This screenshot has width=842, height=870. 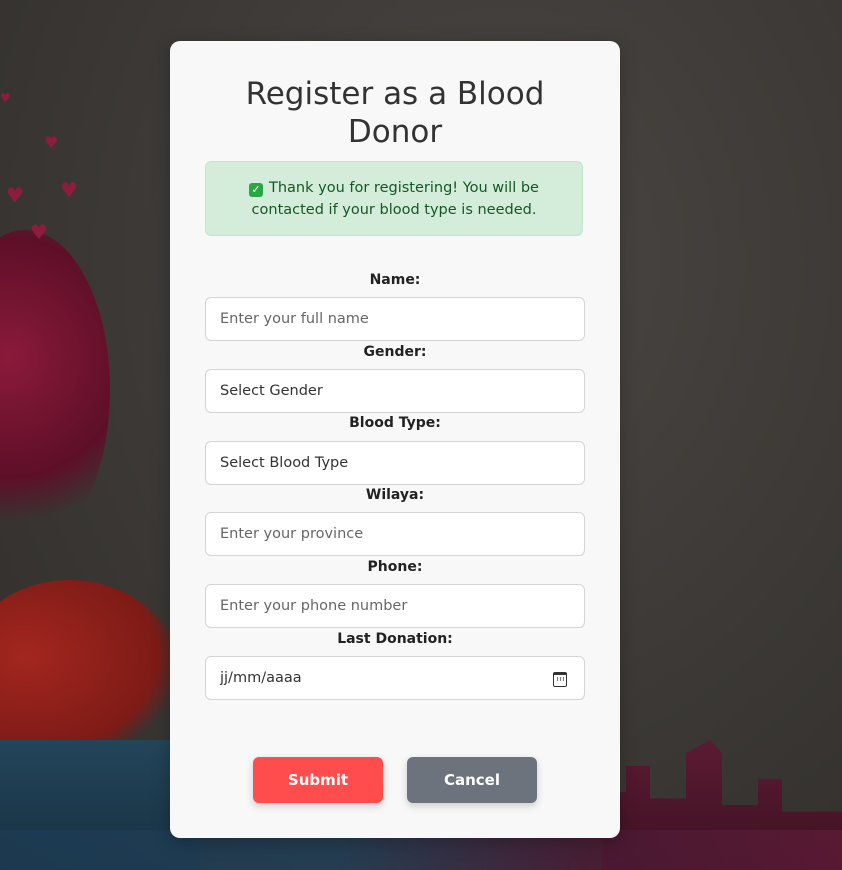 What do you see at coordinates (261, 678) in the screenshot?
I see `date-value: jj/mm/aaaa` at bounding box center [261, 678].